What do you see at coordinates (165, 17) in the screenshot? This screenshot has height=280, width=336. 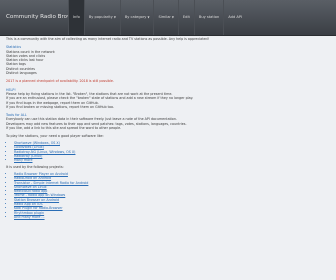 I see `nav-item-similar: Similar▼` at bounding box center [165, 17].